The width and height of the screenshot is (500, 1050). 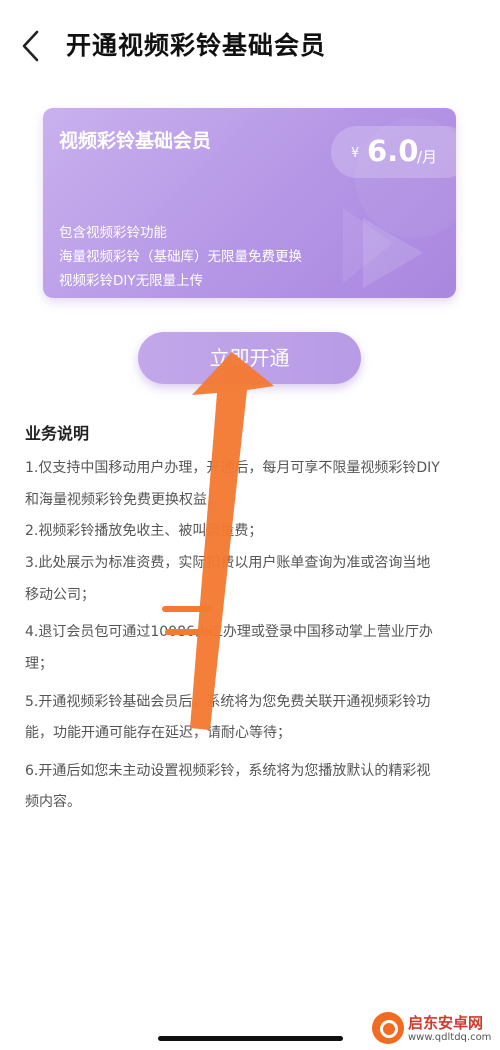 I want to click on card-title: 视频彩铃基础会员, so click(x=135, y=141).